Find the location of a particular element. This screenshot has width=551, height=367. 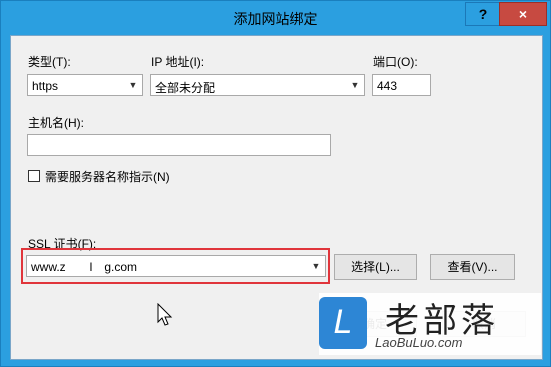

sni-label: 需要服务器名称指示(N) is located at coordinates (107, 176).